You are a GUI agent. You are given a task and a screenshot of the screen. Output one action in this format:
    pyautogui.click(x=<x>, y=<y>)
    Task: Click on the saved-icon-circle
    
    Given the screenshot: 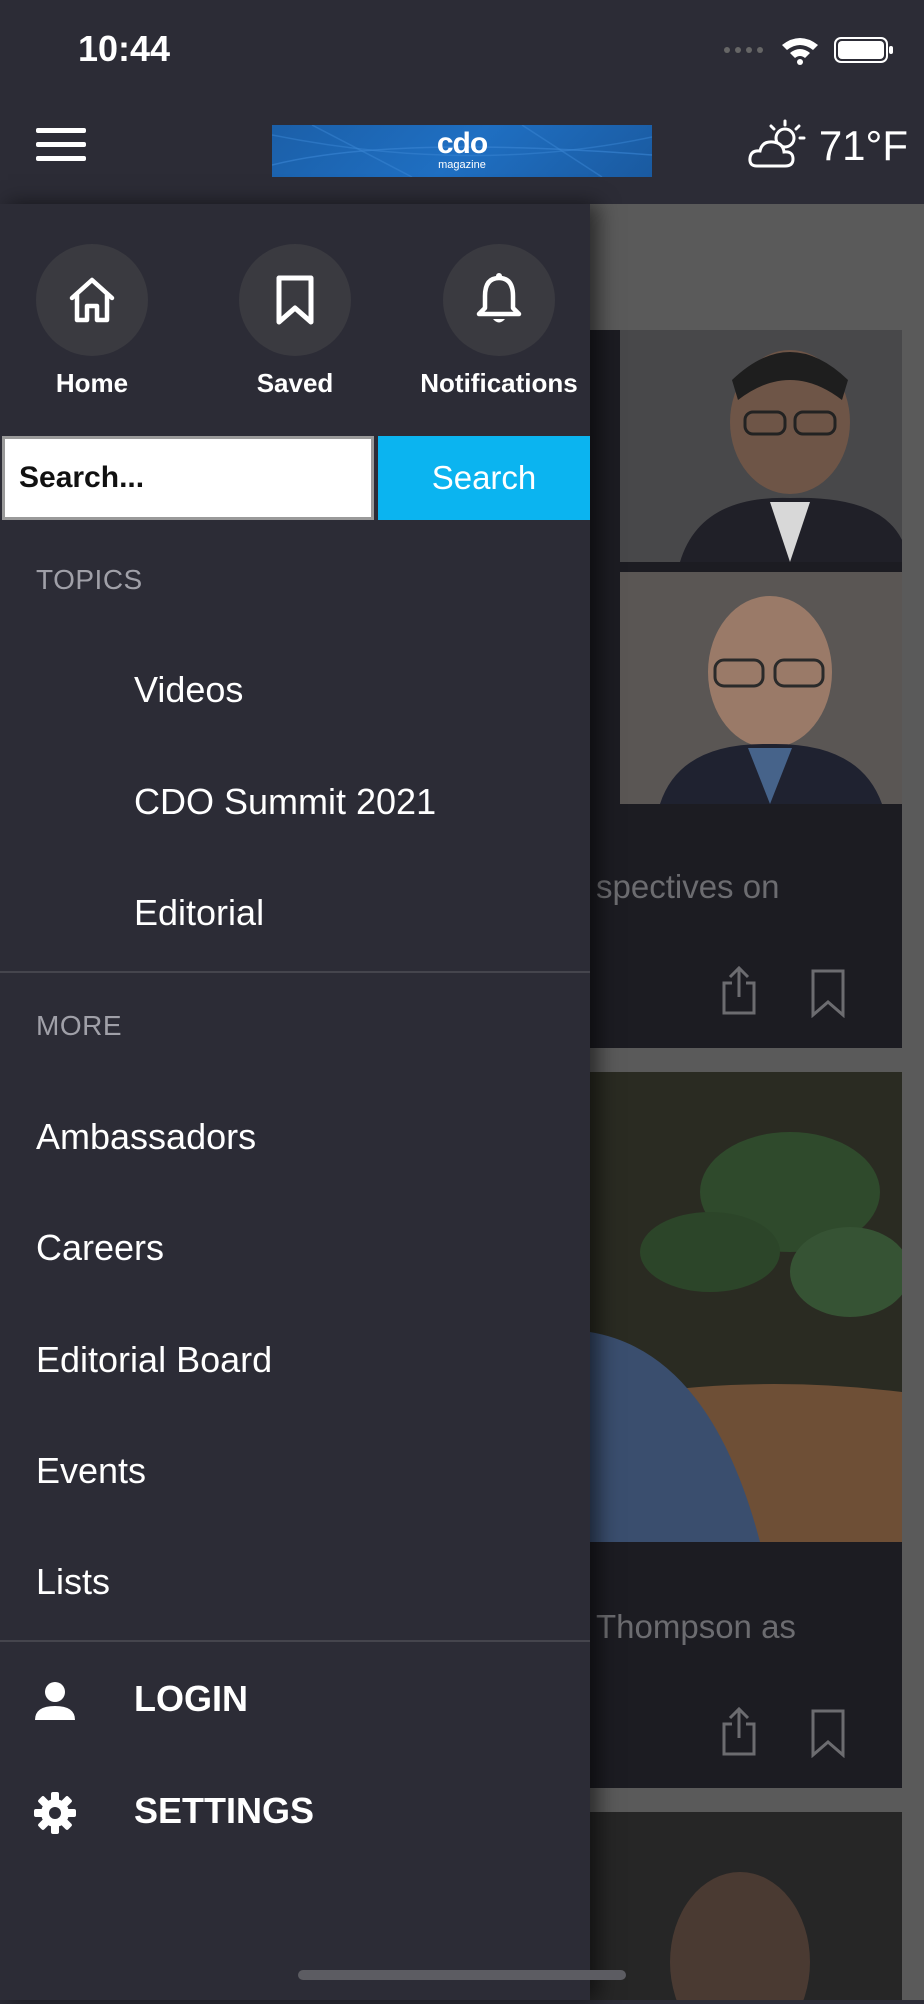 What is the action you would take?
    pyautogui.click(x=295, y=300)
    